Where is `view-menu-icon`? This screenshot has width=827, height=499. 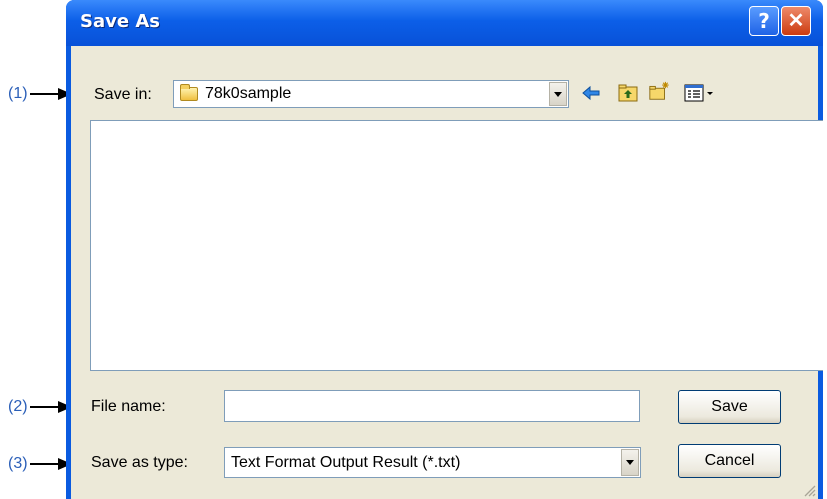
view-menu-icon is located at coordinates (700, 93).